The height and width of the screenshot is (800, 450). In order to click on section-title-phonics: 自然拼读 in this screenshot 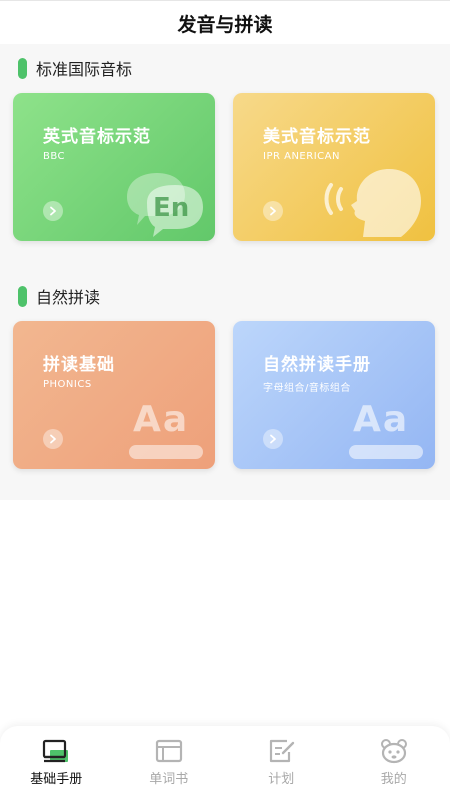, I will do `click(59, 296)`.